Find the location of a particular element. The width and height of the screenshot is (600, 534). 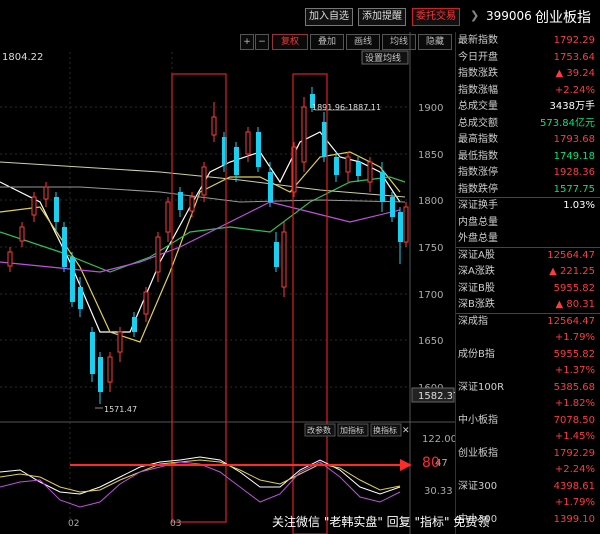

quote-label: 中小板指 is located at coordinates (478, 420).